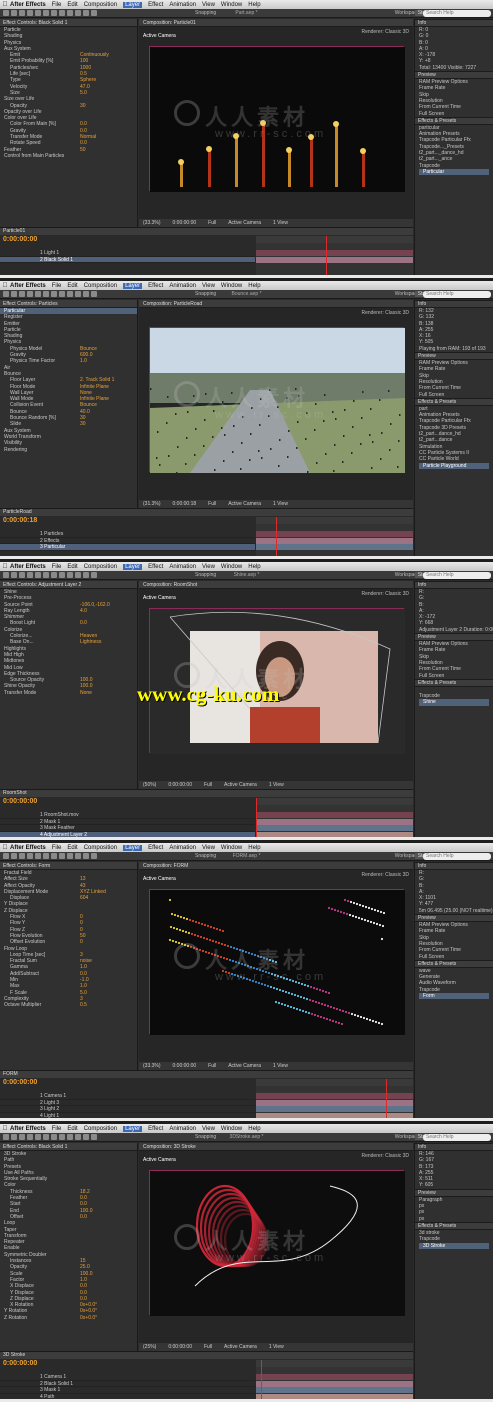 The image size is (493, 1402). What do you see at coordinates (68, 1147) in the screenshot?
I see `effect-controls-tab: Effect Controls: Black Solid 1` at bounding box center [68, 1147].